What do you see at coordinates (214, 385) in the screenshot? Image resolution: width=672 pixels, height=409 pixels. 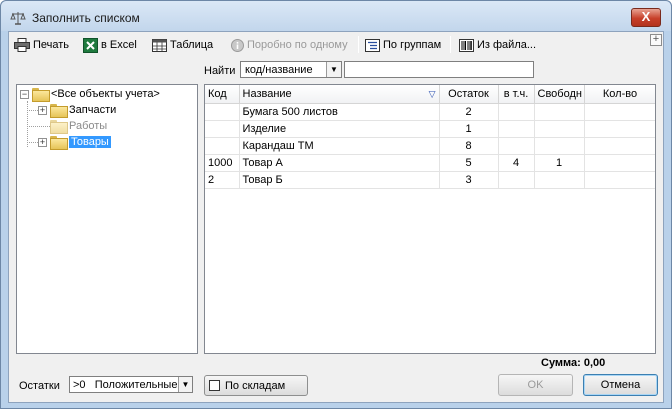 I see `checkbox-icon` at bounding box center [214, 385].